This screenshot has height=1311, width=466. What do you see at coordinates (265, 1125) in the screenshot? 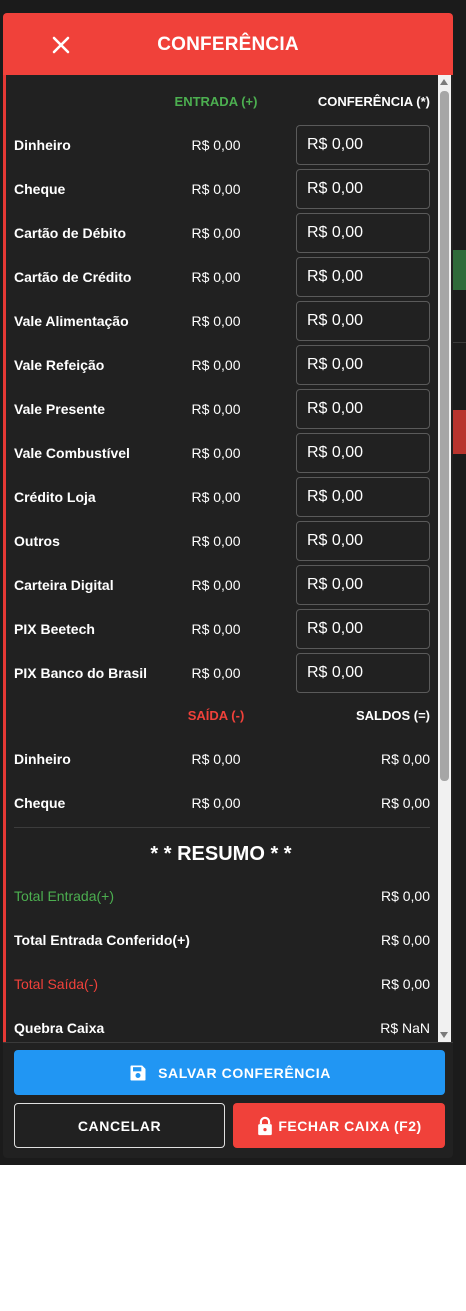
I see `lock-icon` at bounding box center [265, 1125].